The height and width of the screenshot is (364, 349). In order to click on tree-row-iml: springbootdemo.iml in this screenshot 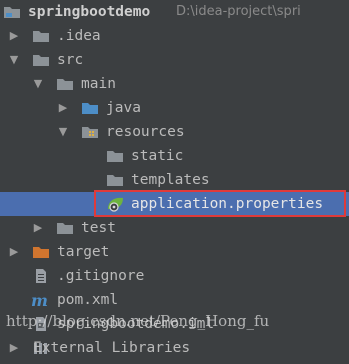, I will do `click(174, 324)`.